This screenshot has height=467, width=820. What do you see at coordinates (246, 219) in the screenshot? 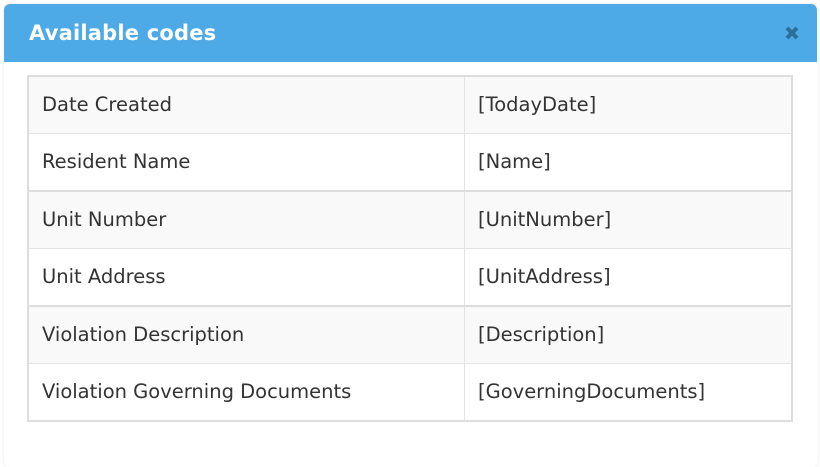
I see `code-description: Unit Number` at bounding box center [246, 219].